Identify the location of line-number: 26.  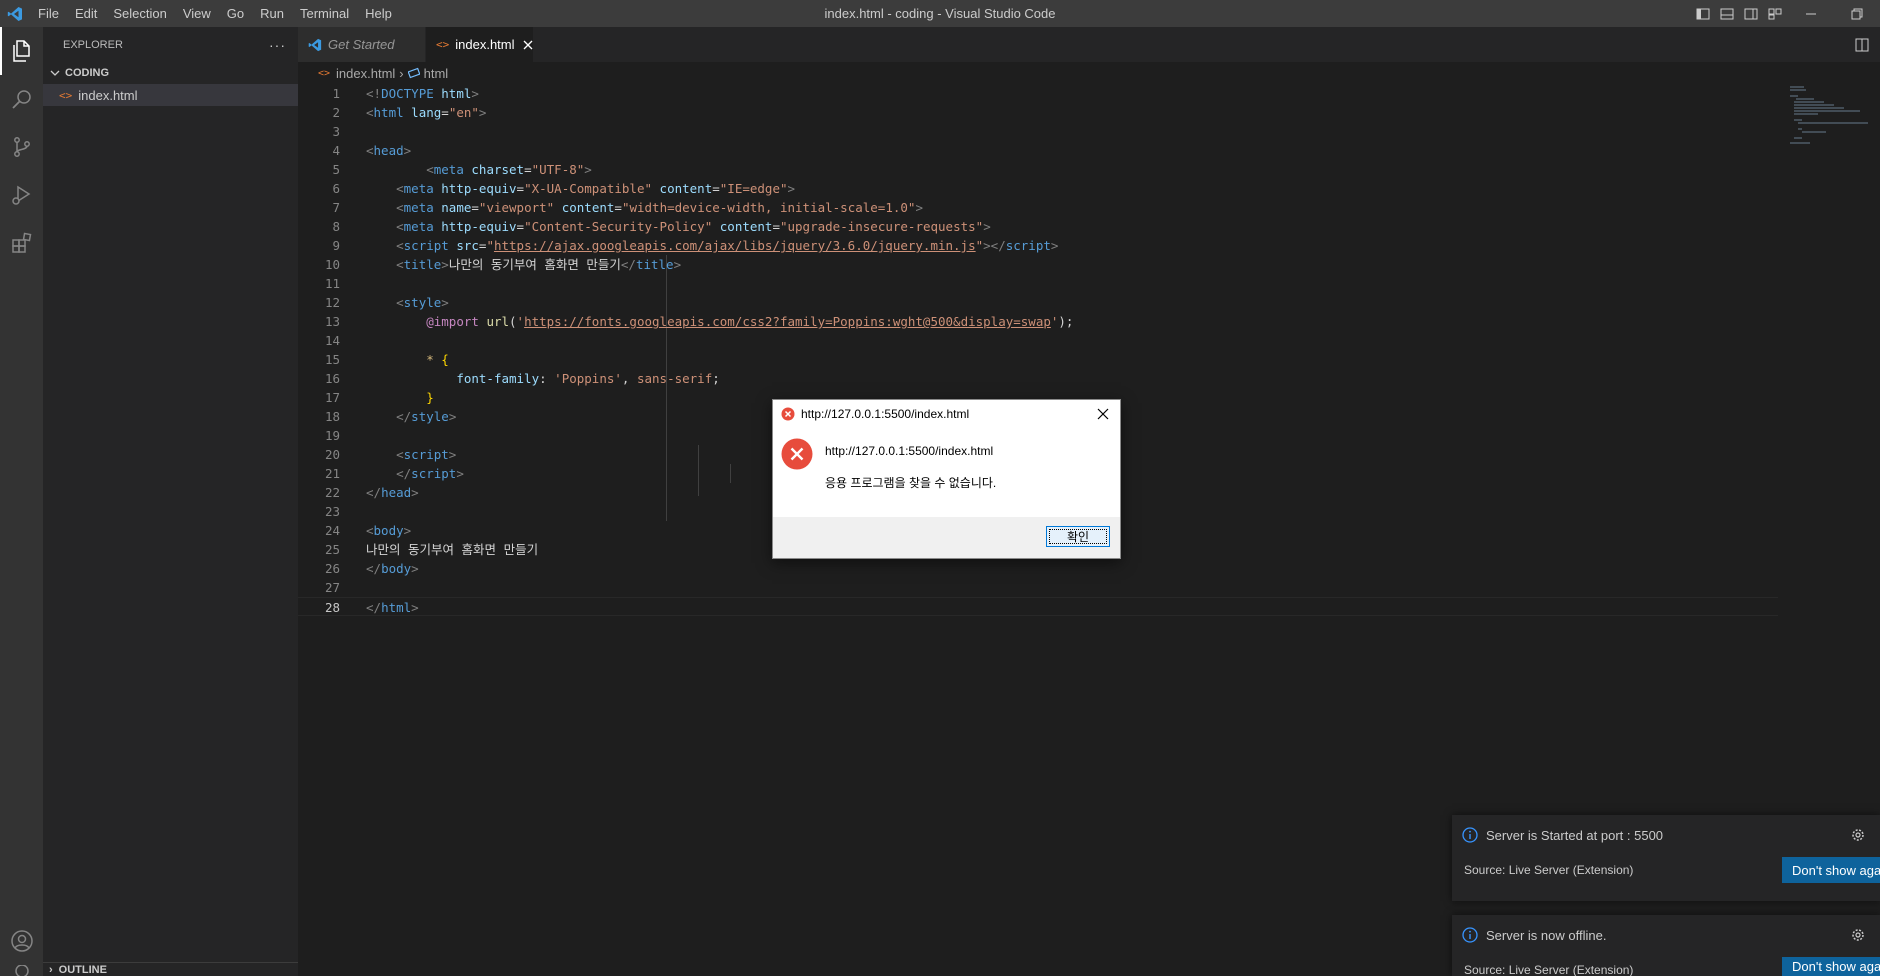
(332, 568).